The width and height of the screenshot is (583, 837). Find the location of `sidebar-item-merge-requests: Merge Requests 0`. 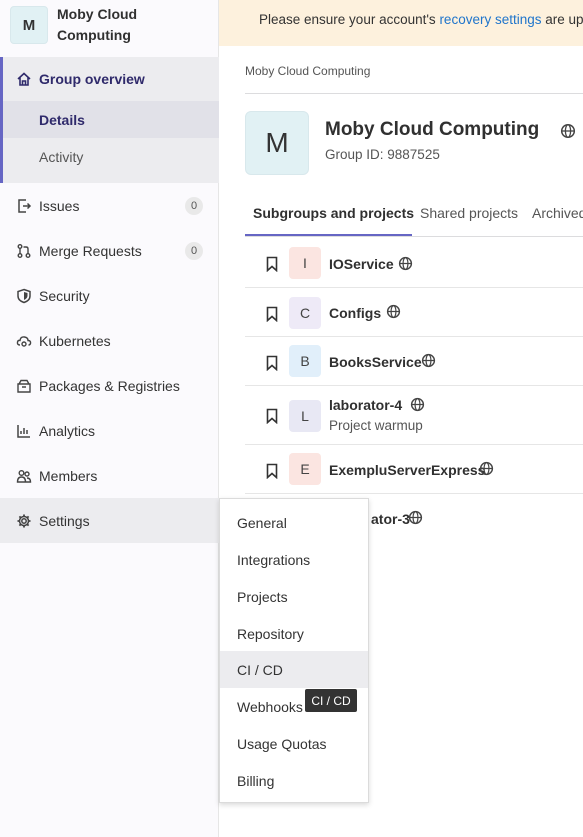

sidebar-item-merge-requests: Merge Requests 0 is located at coordinates (109, 251).